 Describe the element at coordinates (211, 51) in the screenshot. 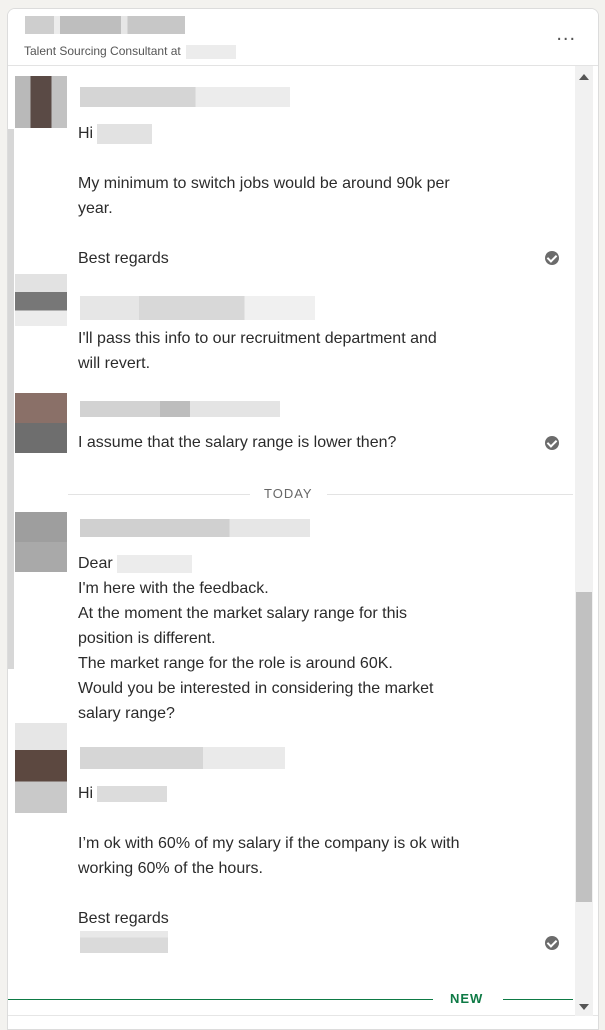

I see `company-name-redacted` at that location.